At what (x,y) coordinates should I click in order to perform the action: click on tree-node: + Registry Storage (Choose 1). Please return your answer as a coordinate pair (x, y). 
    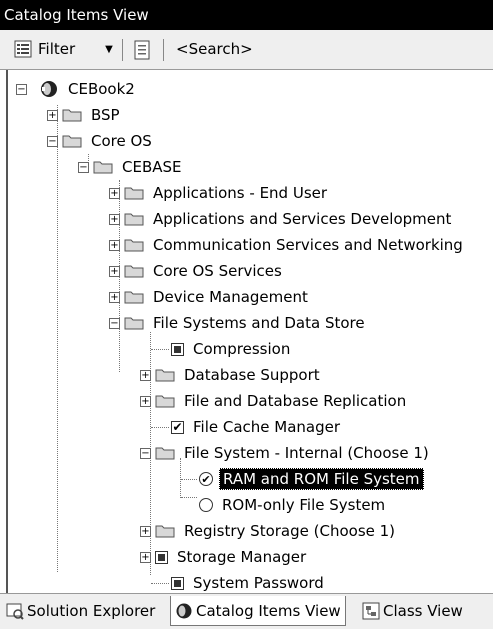
    Looking at the image, I should click on (269, 531).